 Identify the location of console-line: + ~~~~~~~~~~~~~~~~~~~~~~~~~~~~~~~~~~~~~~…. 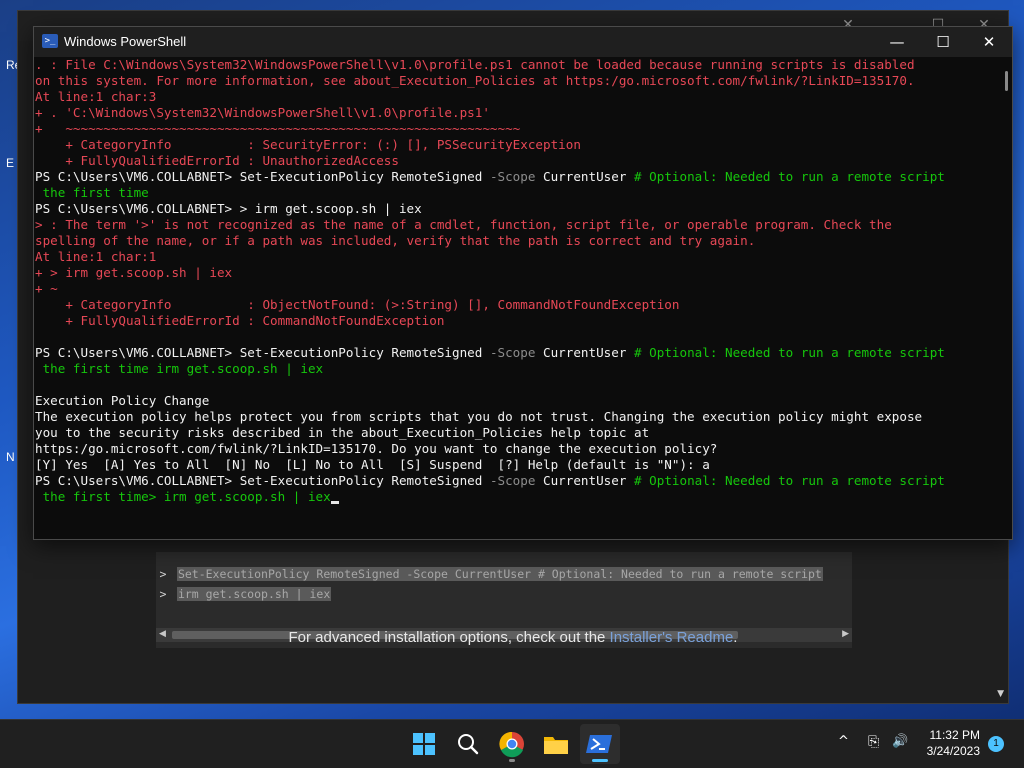
(277, 129).